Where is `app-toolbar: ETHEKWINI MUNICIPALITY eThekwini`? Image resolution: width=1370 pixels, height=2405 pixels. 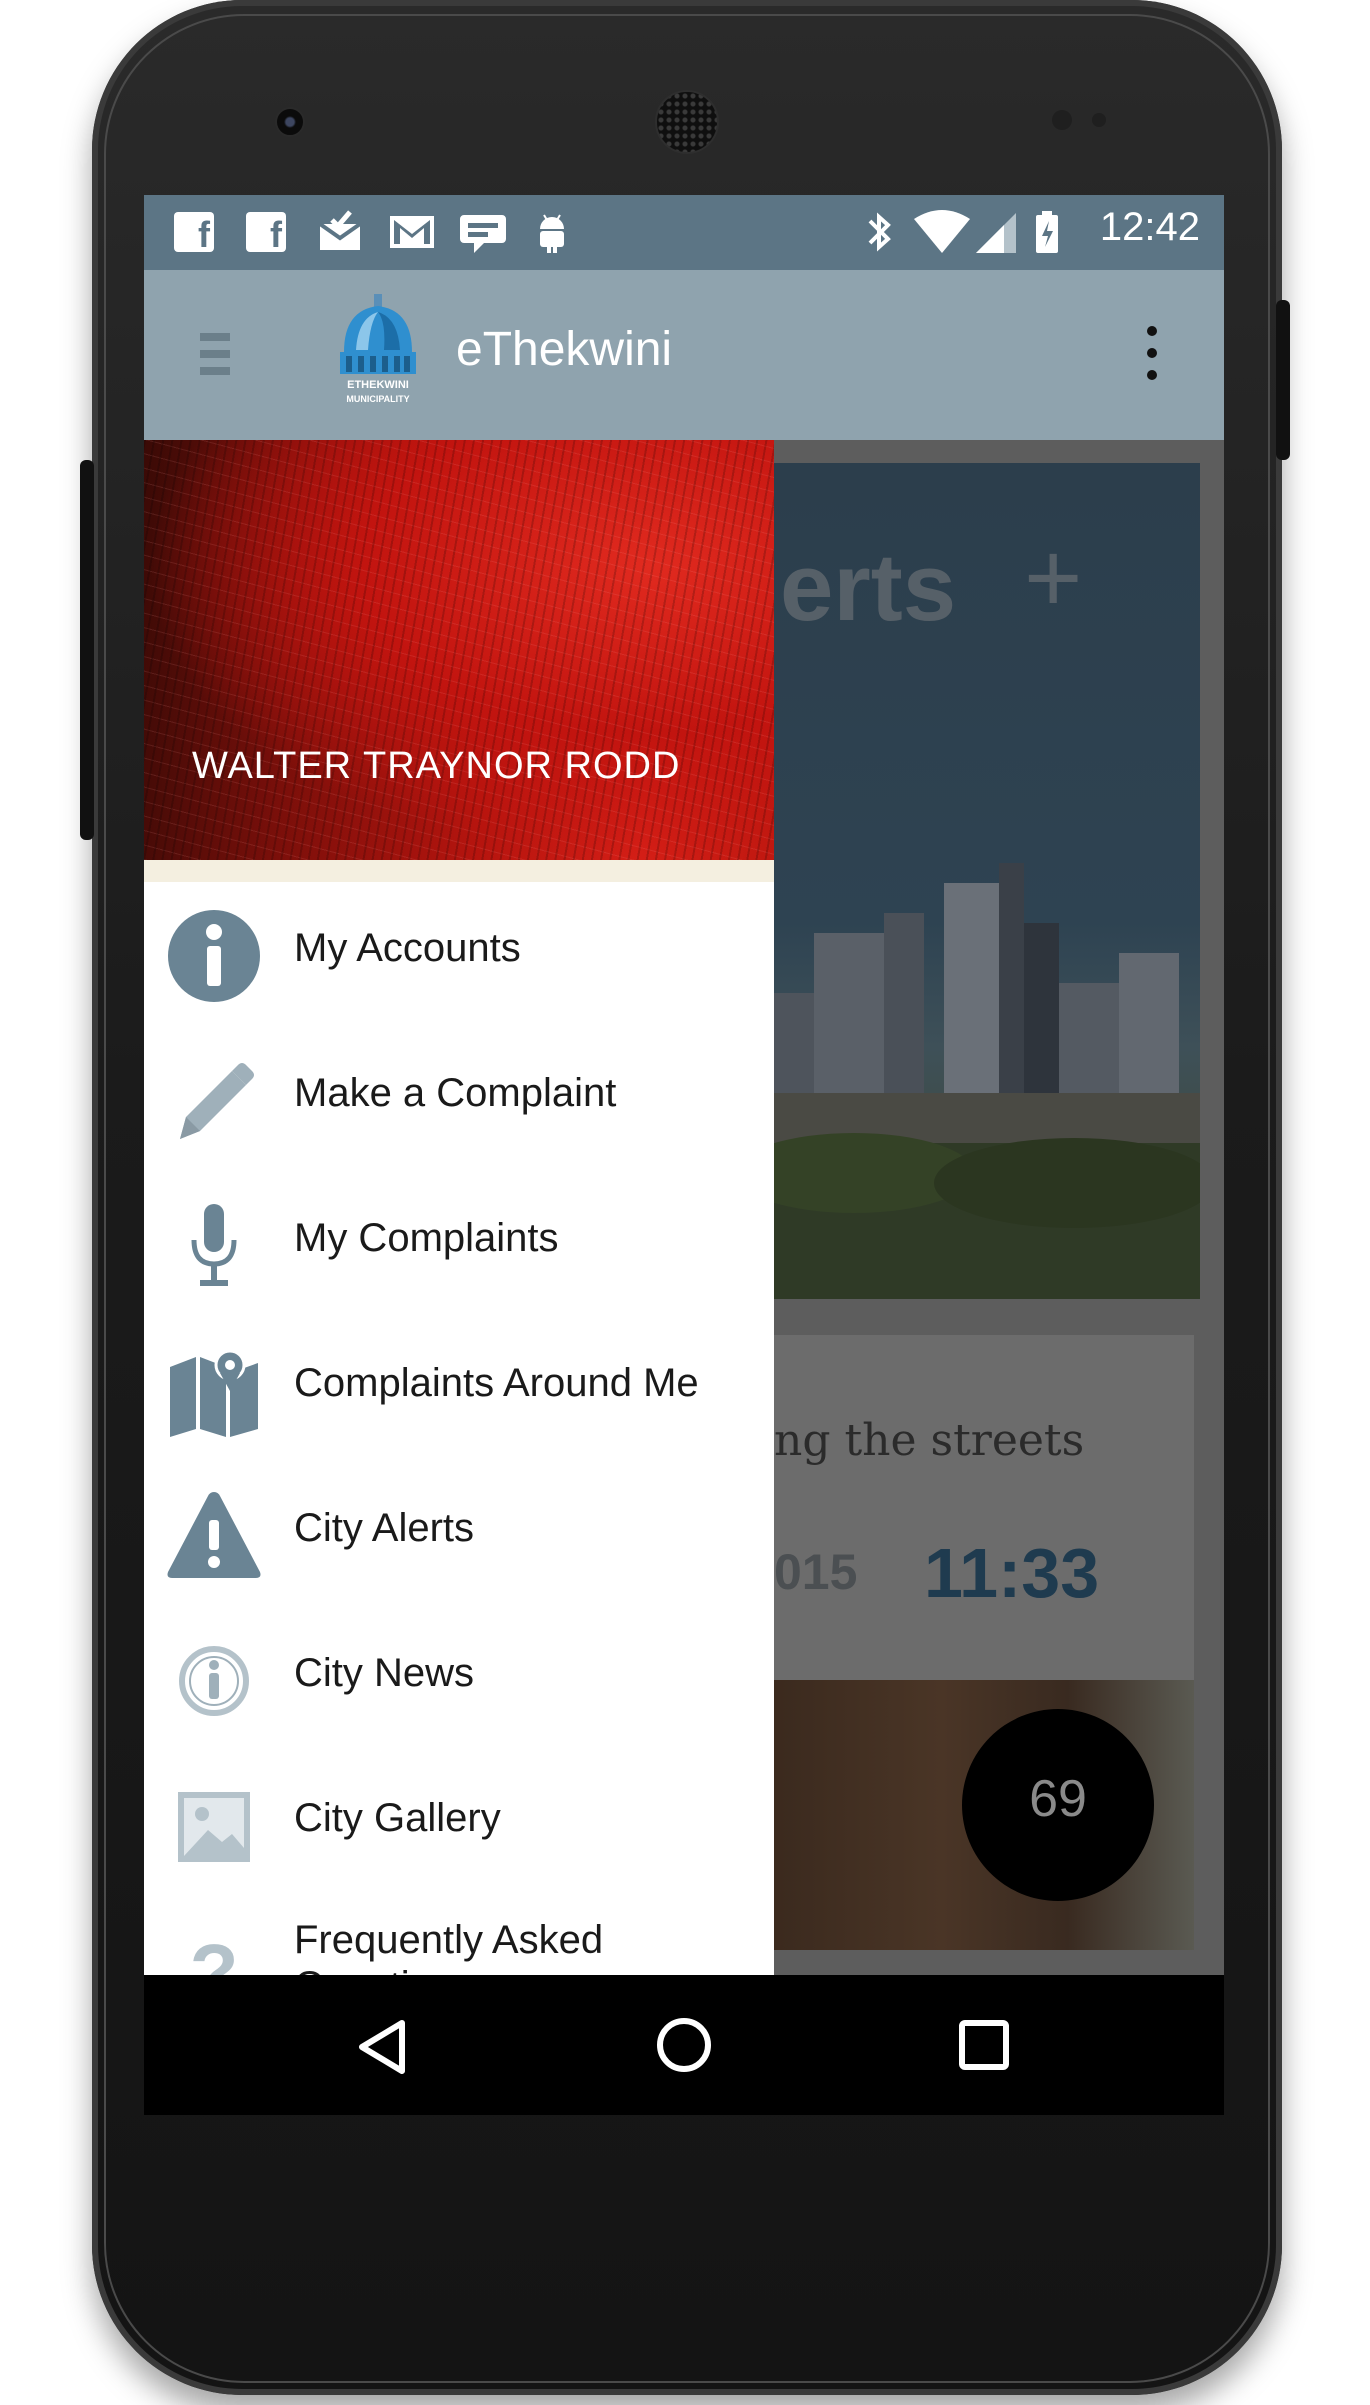 app-toolbar: ETHEKWINI MUNICIPALITY eThekwini is located at coordinates (684, 355).